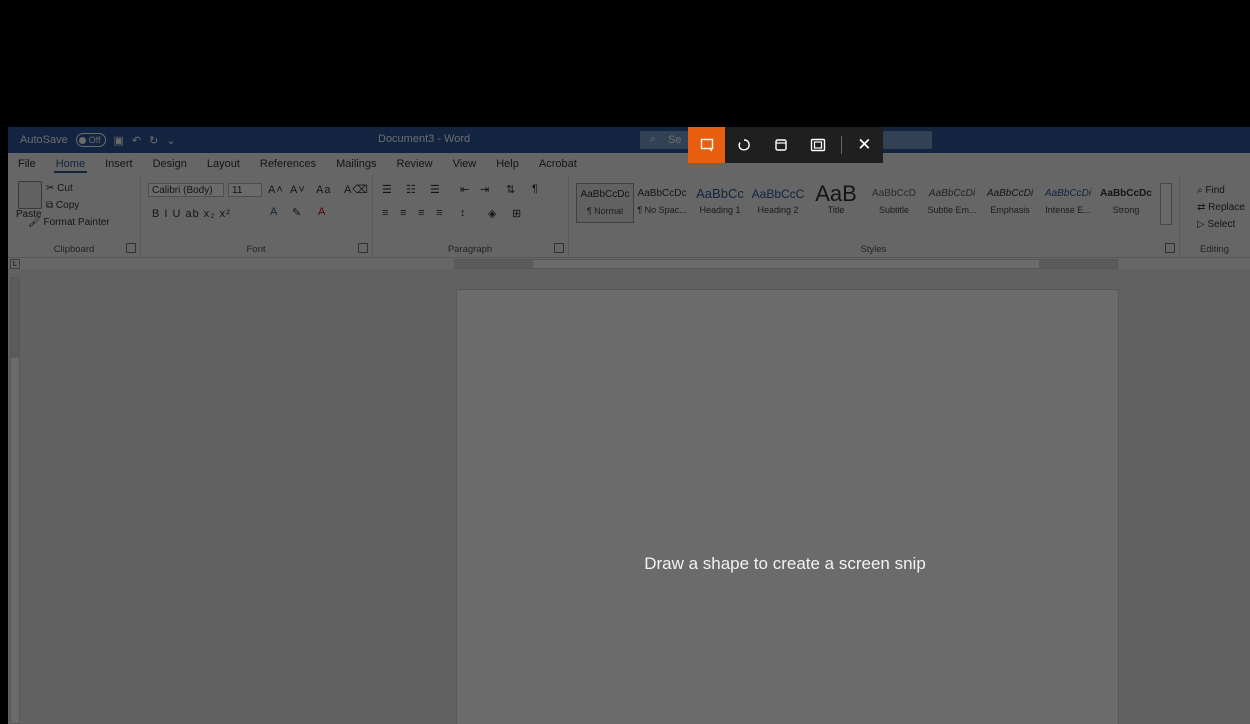  Describe the element at coordinates (69, 222) in the screenshot. I see `format-painter-button: 🖌 Format Painter` at that location.